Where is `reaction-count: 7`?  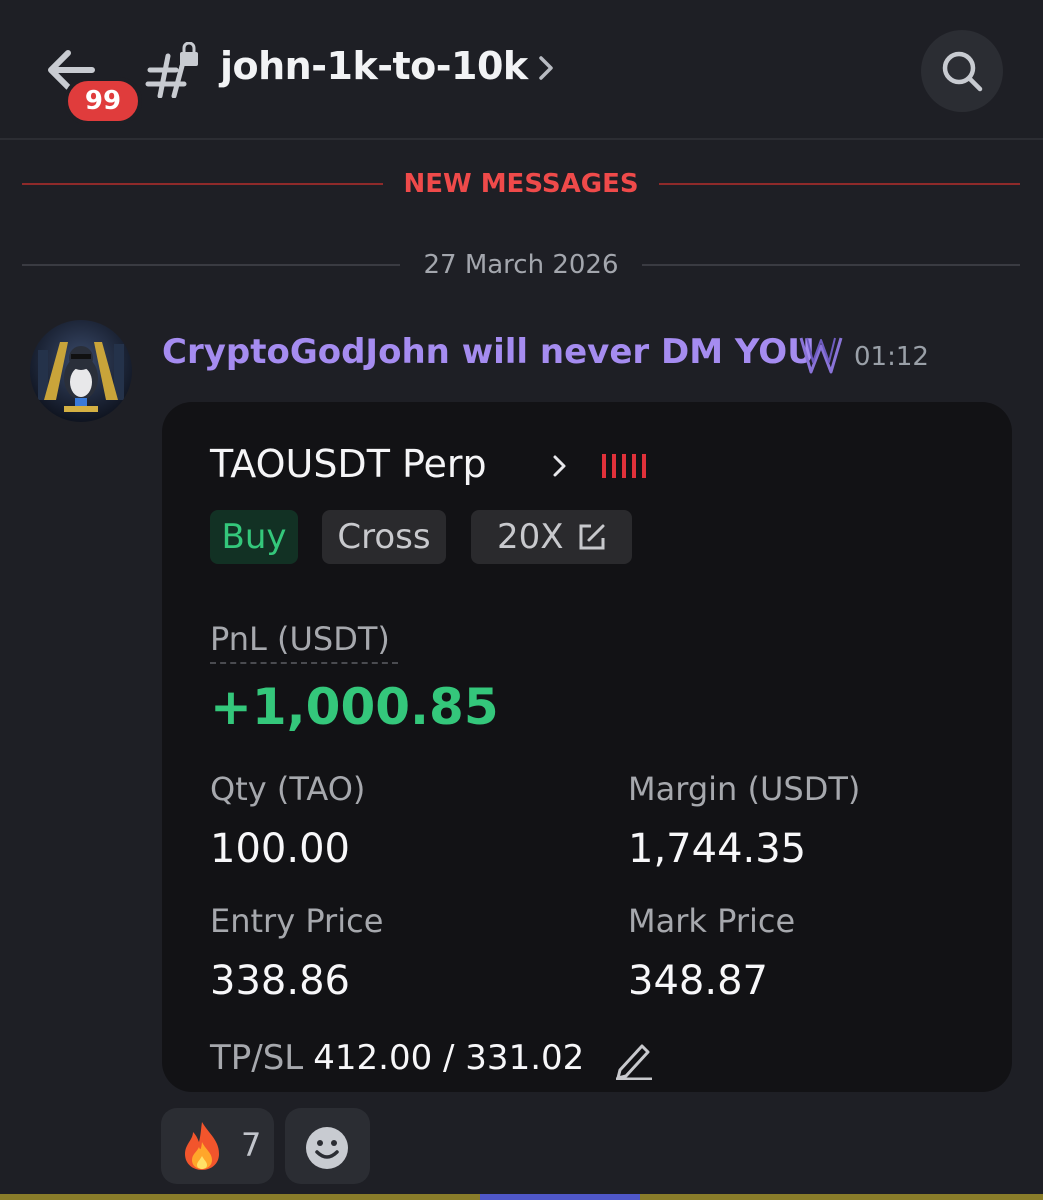
reaction-count: 7 is located at coordinates (251, 1145).